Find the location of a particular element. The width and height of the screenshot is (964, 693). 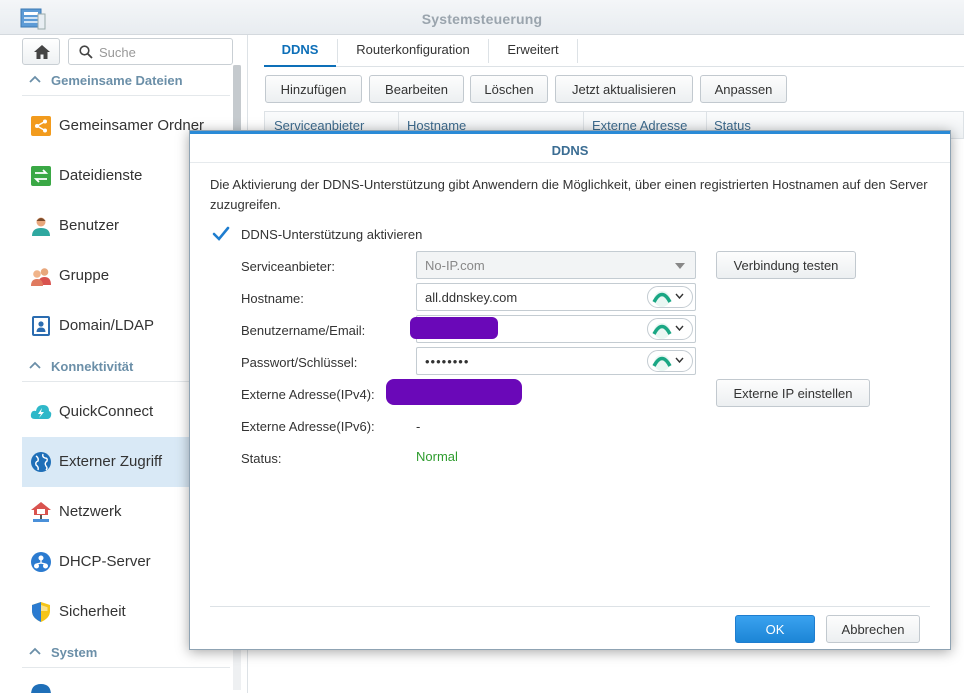

set-external-ip-button: Externe IP einstellen is located at coordinates (793, 393).